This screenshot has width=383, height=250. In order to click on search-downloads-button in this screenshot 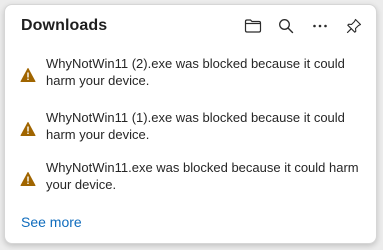, I will do `click(286, 26)`.